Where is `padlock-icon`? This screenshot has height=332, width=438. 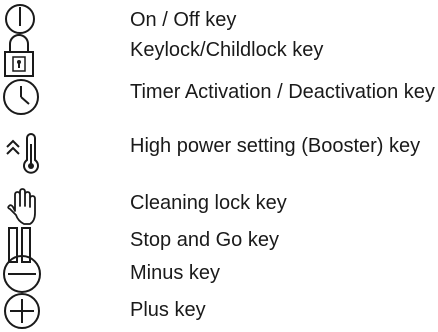
padlock-icon is located at coordinates (19, 54).